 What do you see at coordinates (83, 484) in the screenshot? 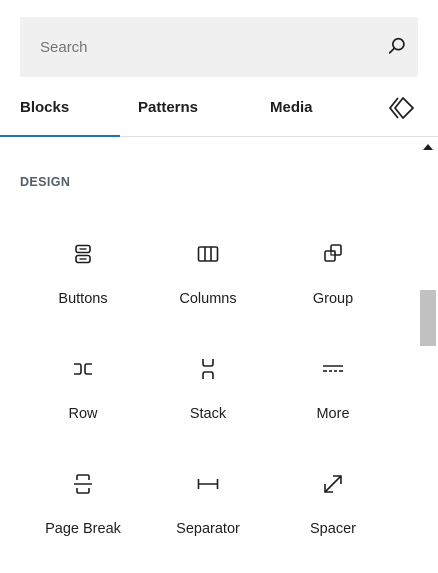
I see `page-break-icon` at bounding box center [83, 484].